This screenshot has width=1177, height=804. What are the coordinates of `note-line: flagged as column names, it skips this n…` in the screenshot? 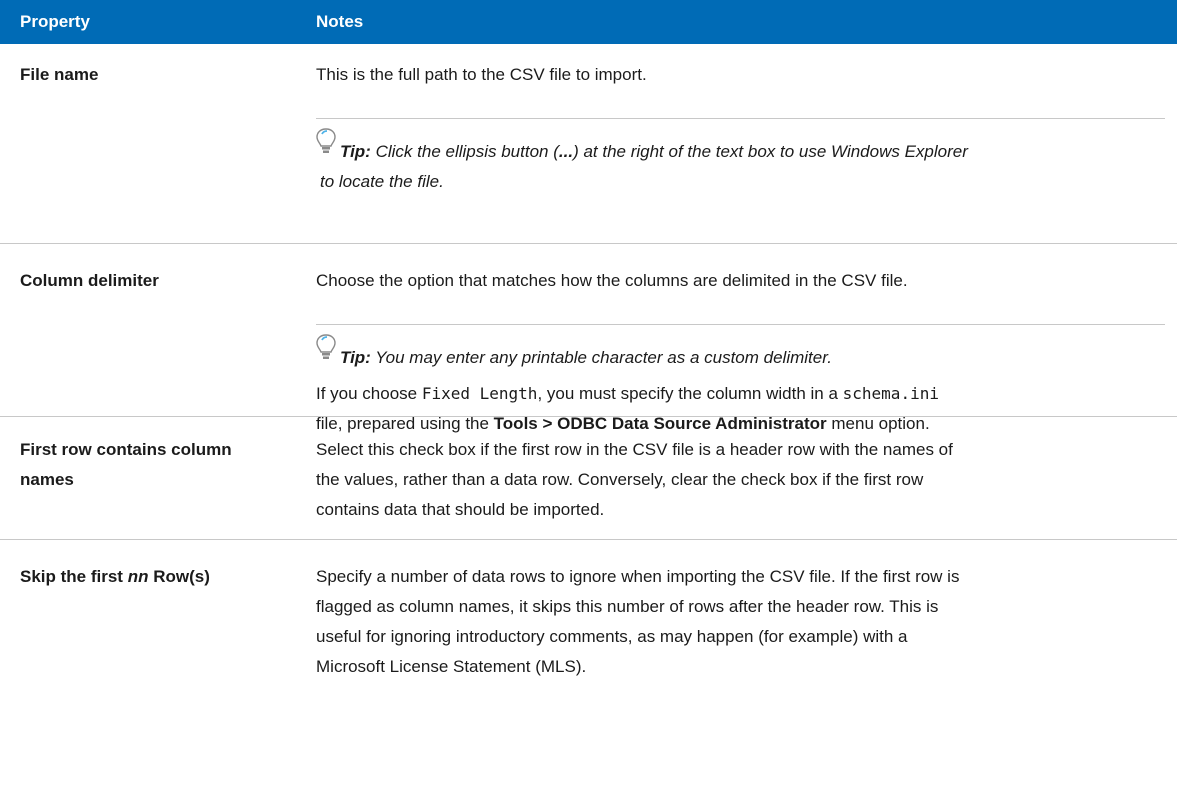 It's located at (627, 606).